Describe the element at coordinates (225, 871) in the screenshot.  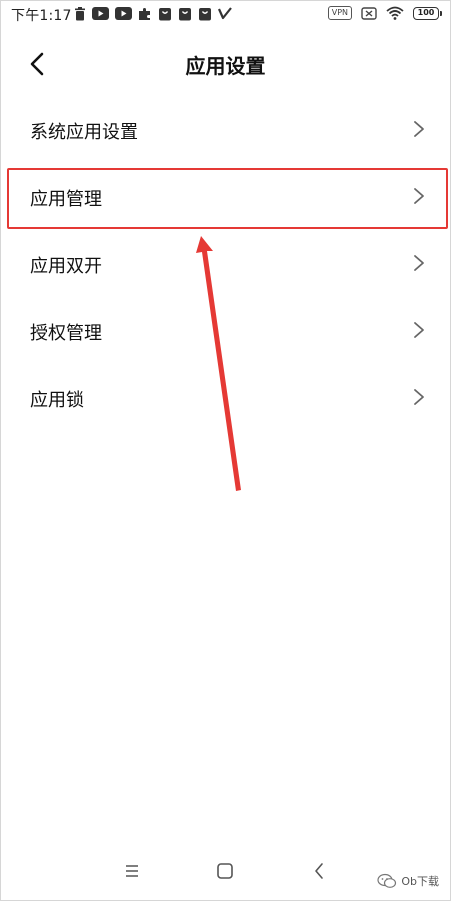
I see `home-icon` at that location.